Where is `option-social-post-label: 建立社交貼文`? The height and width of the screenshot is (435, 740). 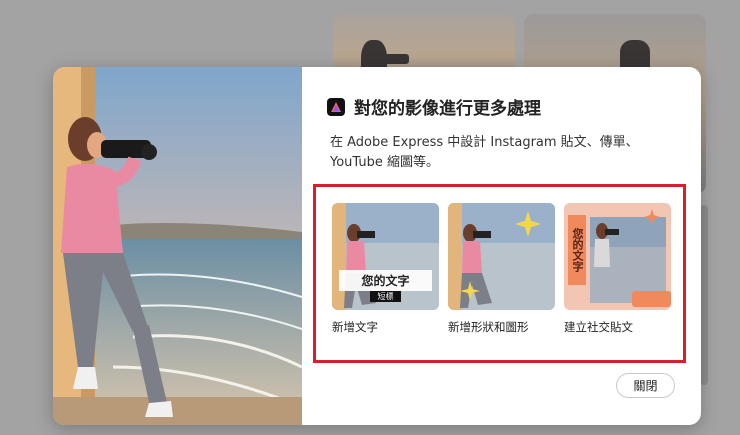 option-social-post-label: 建立社交貼文 is located at coordinates (598, 327).